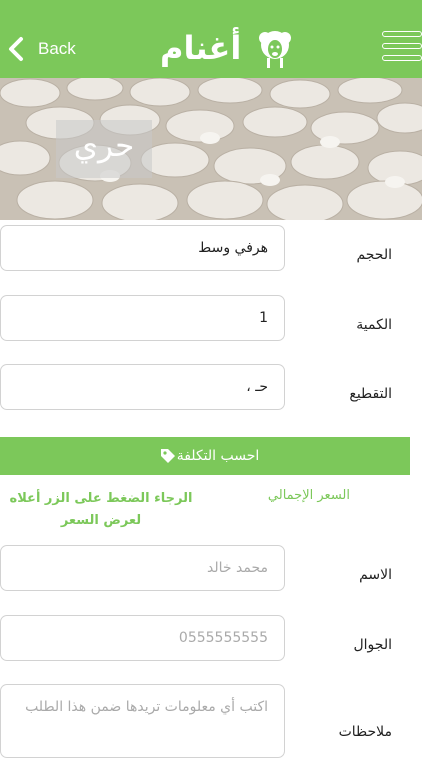 The height and width of the screenshot is (758, 422). Describe the element at coordinates (365, 732) in the screenshot. I see `notes-label: ملاحظات` at that location.